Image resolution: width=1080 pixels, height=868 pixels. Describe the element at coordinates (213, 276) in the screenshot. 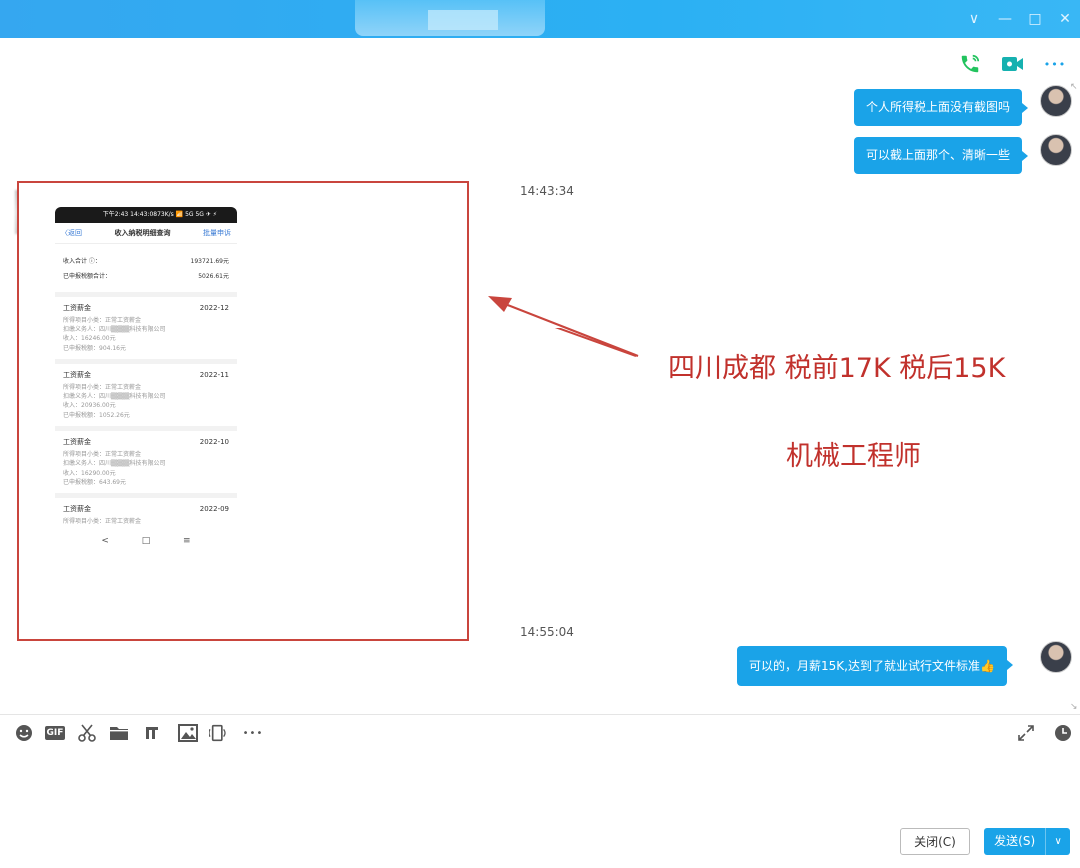

I see `tax-value: 5026.61元` at that location.